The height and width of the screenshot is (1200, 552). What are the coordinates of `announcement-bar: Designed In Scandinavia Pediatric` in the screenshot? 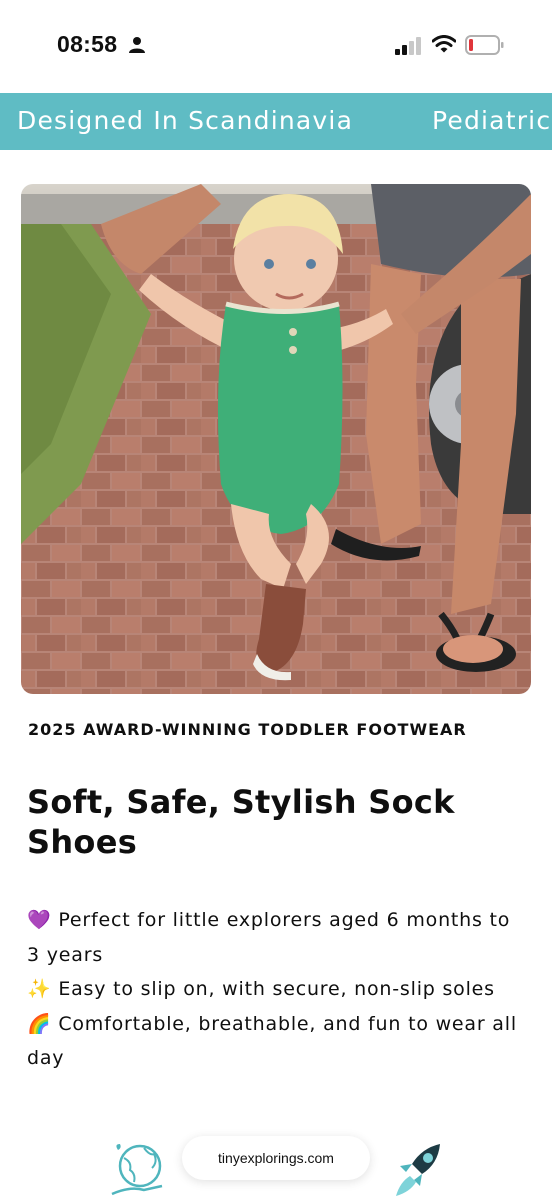 It's located at (276, 121).